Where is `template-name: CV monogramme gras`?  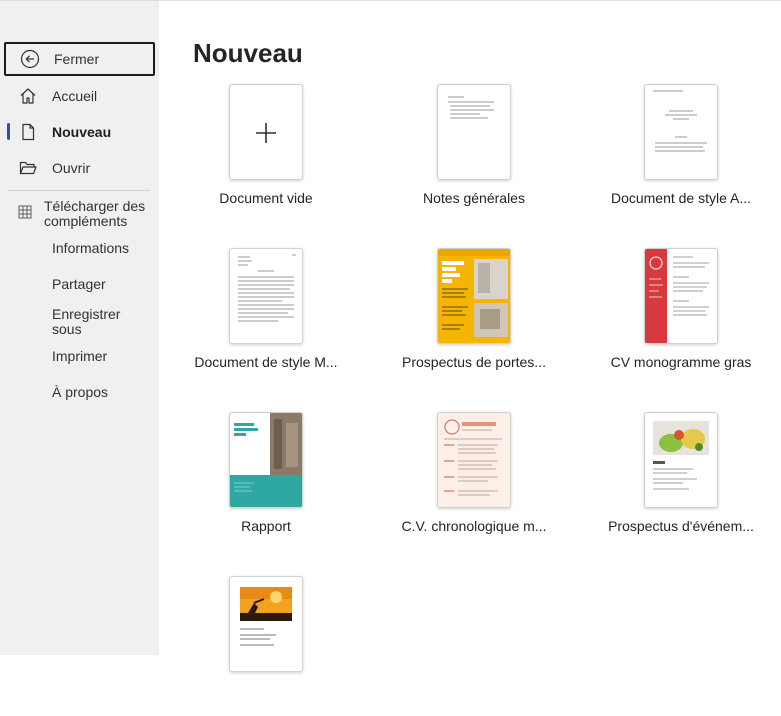 template-name: CV monogramme gras is located at coordinates (681, 362).